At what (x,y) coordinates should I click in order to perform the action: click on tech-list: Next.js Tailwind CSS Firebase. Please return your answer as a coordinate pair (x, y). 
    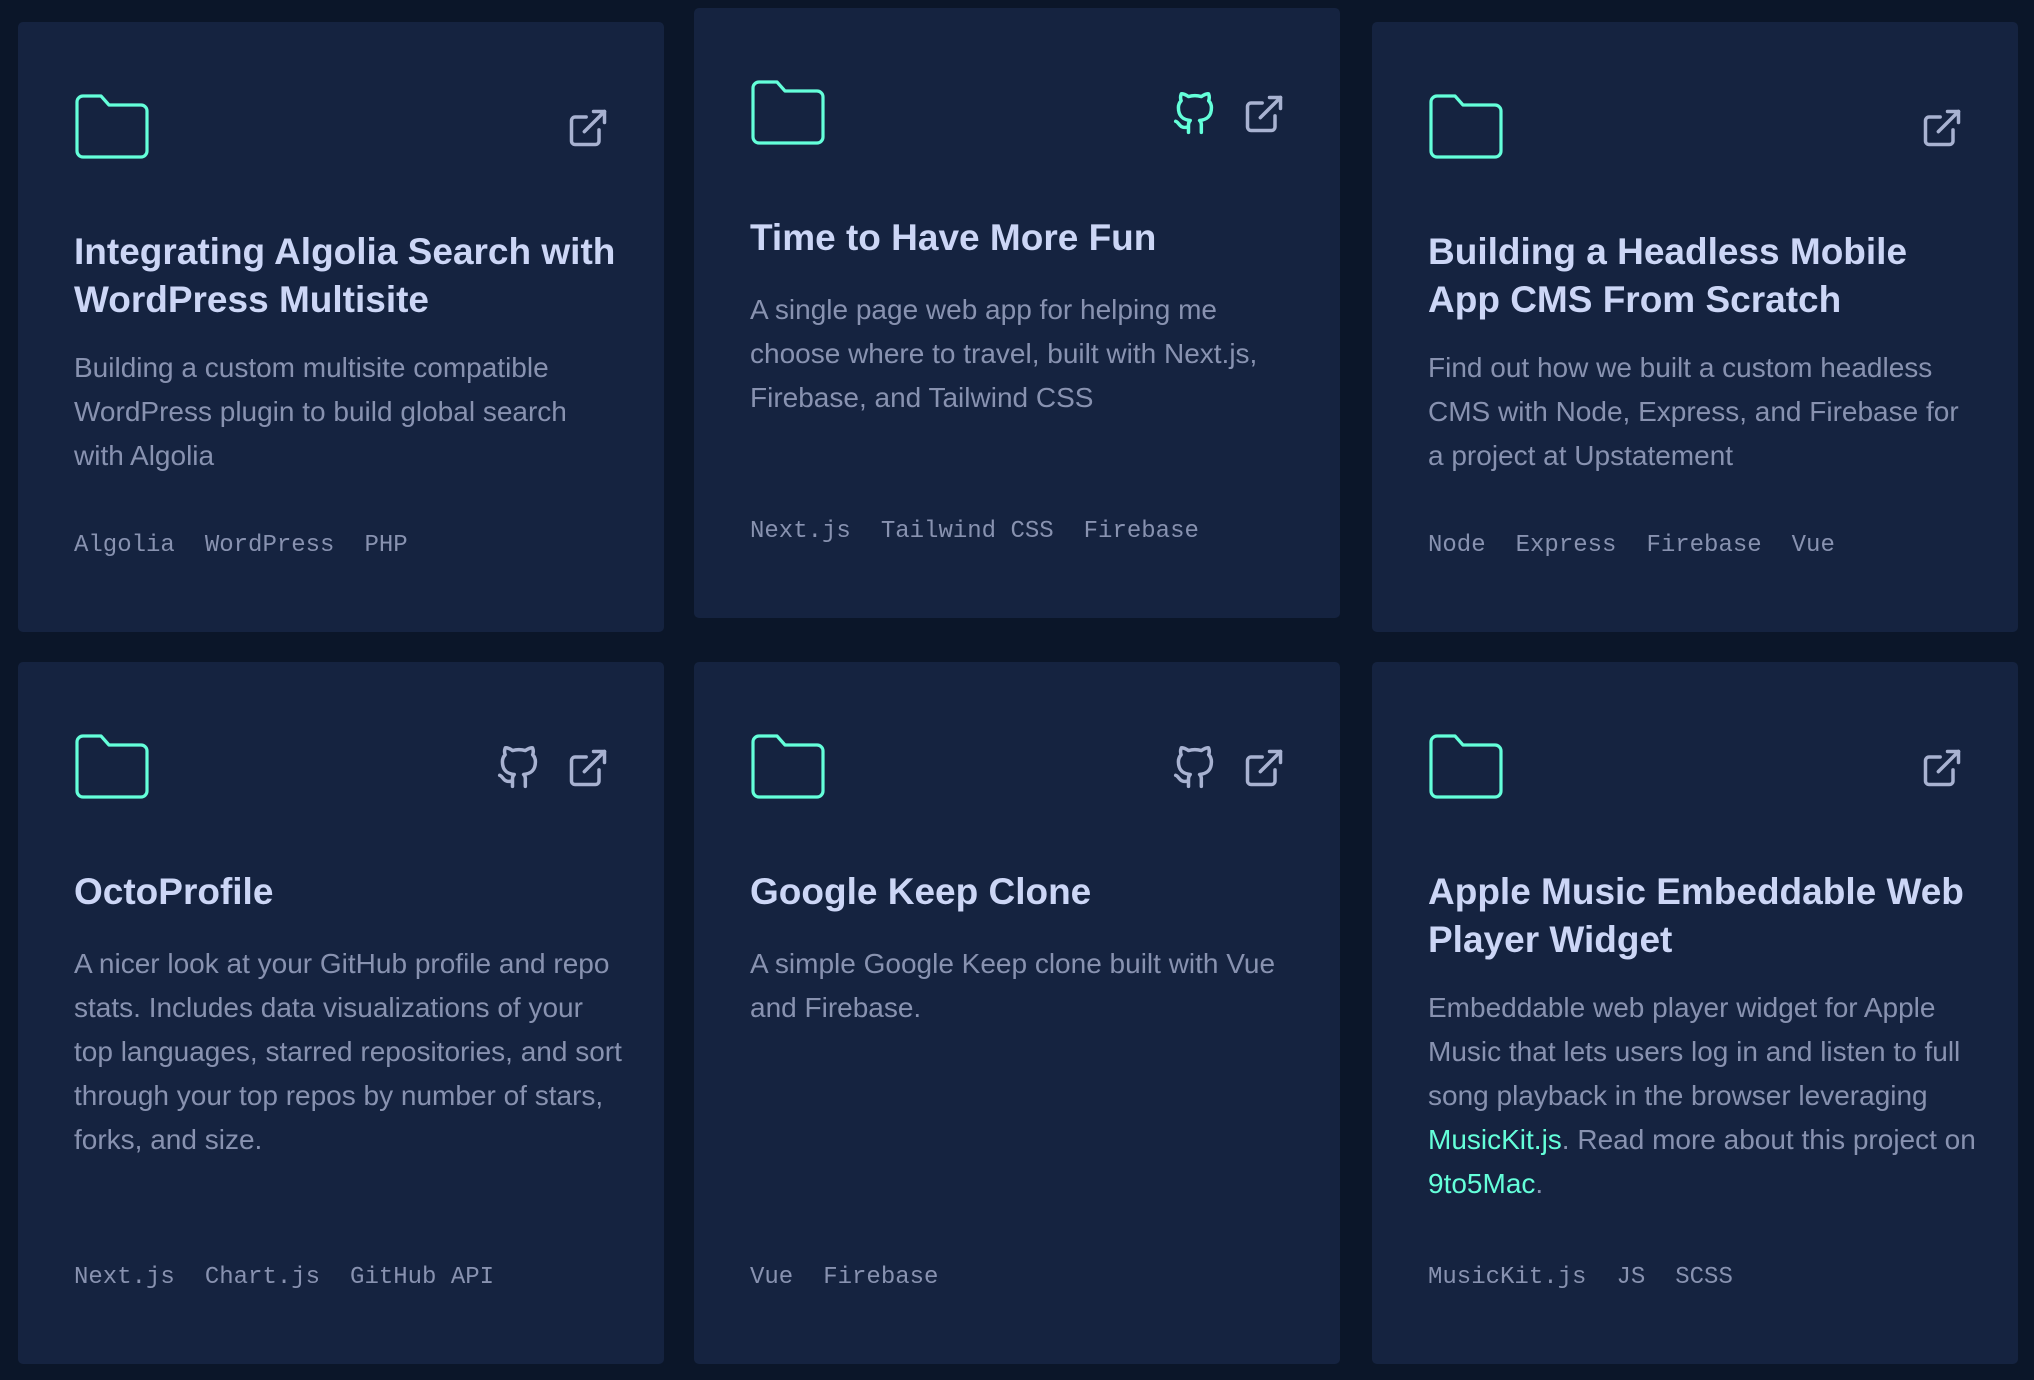
    Looking at the image, I should click on (1025, 531).